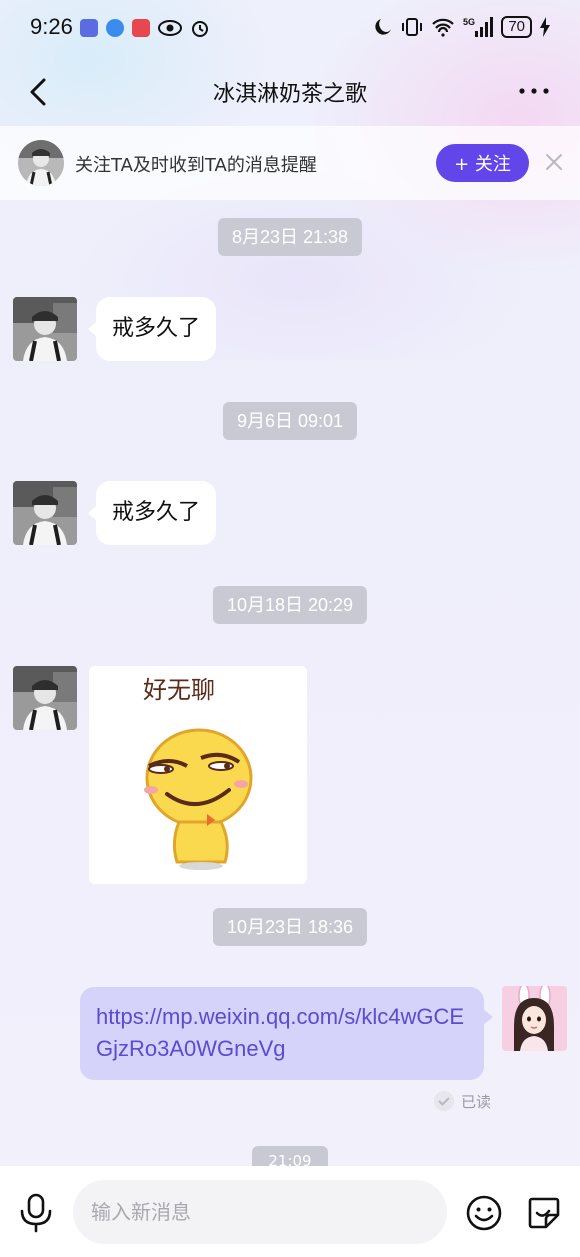 This screenshot has width=580, height=1257. I want to click on page-title: 冰淇淋奶茶之歌, so click(289, 94).